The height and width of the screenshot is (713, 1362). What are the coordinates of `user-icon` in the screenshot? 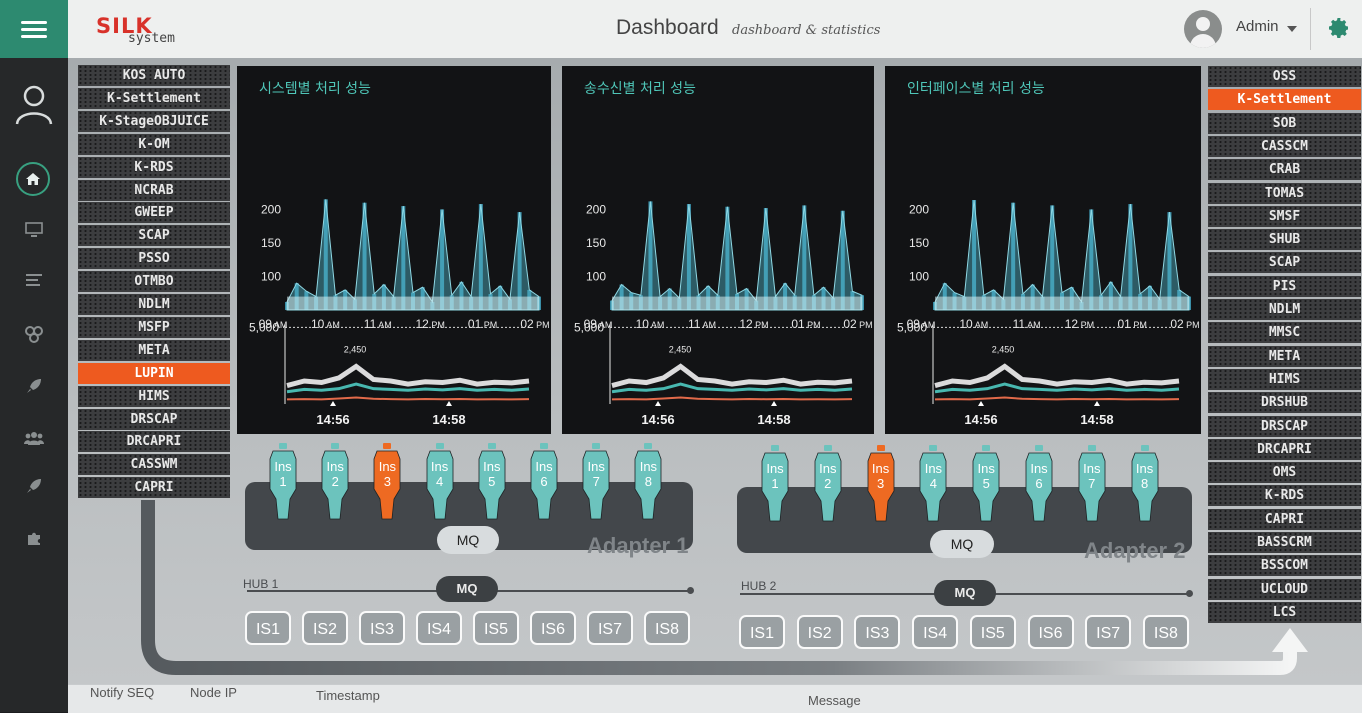 It's located at (34, 104).